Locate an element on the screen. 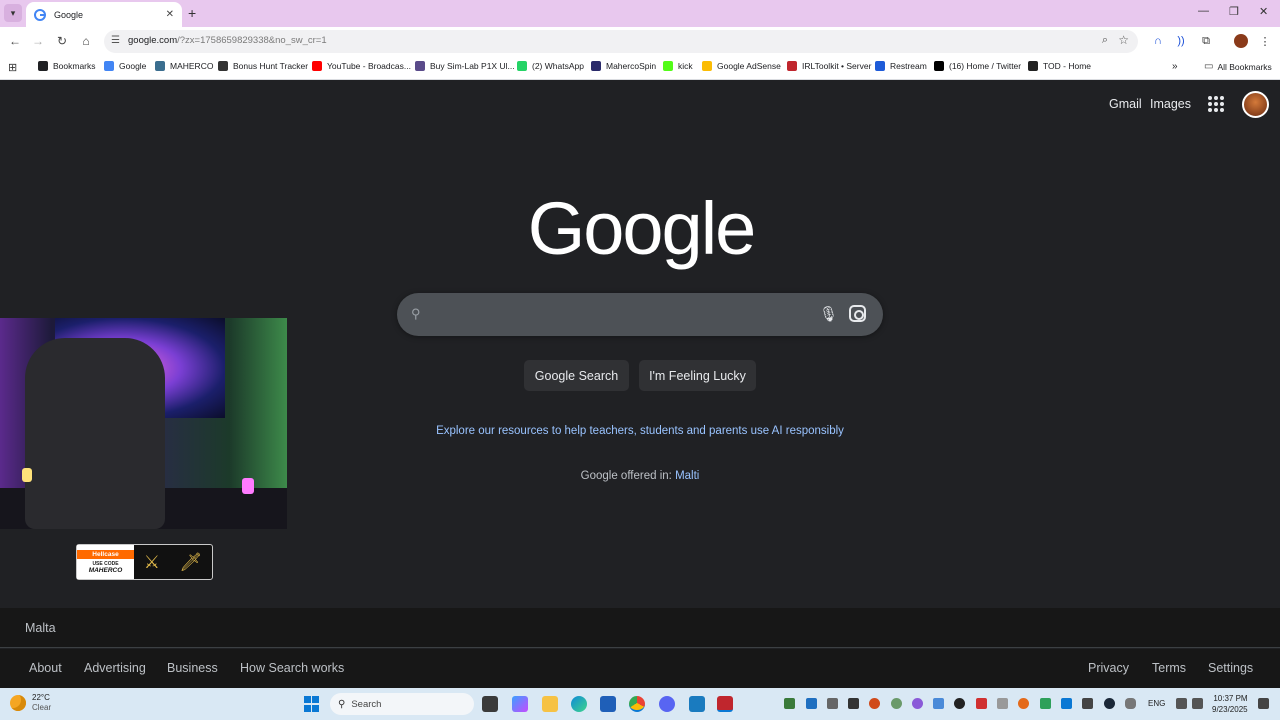 This screenshot has height=720, width=1280. footer-terms-link: Terms is located at coordinates (1169, 668).